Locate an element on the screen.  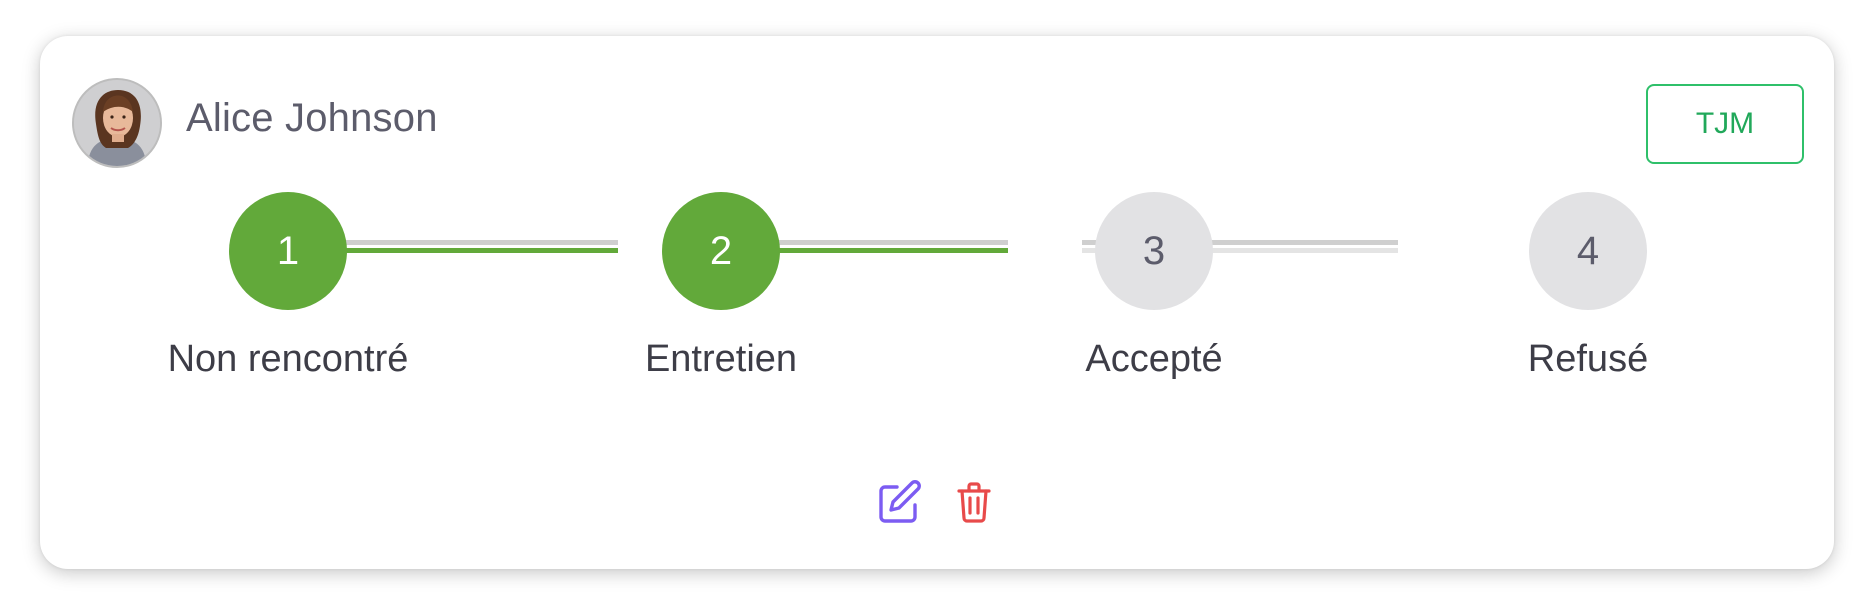
step-circle-1: 1 is located at coordinates (288, 251).